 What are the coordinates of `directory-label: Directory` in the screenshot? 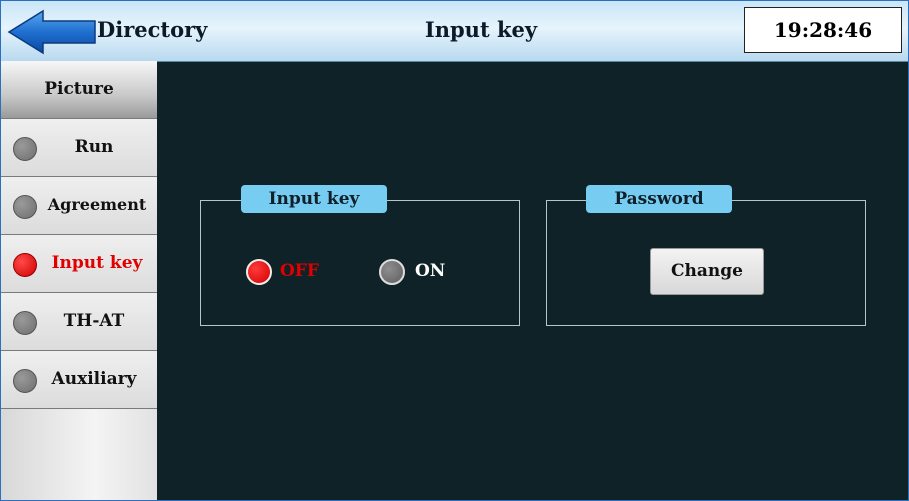 It's located at (152, 29).